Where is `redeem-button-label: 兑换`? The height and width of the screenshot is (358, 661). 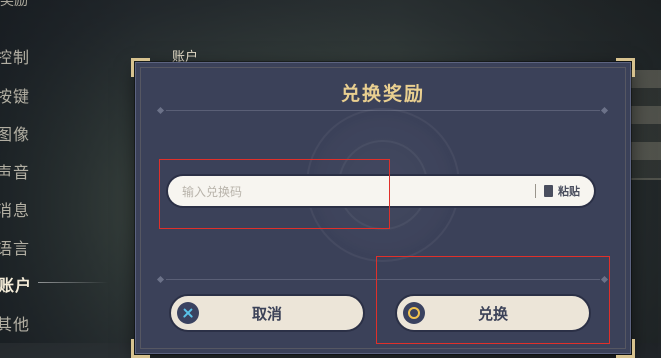
redeem-button-label: 兑换 is located at coordinates (492, 313).